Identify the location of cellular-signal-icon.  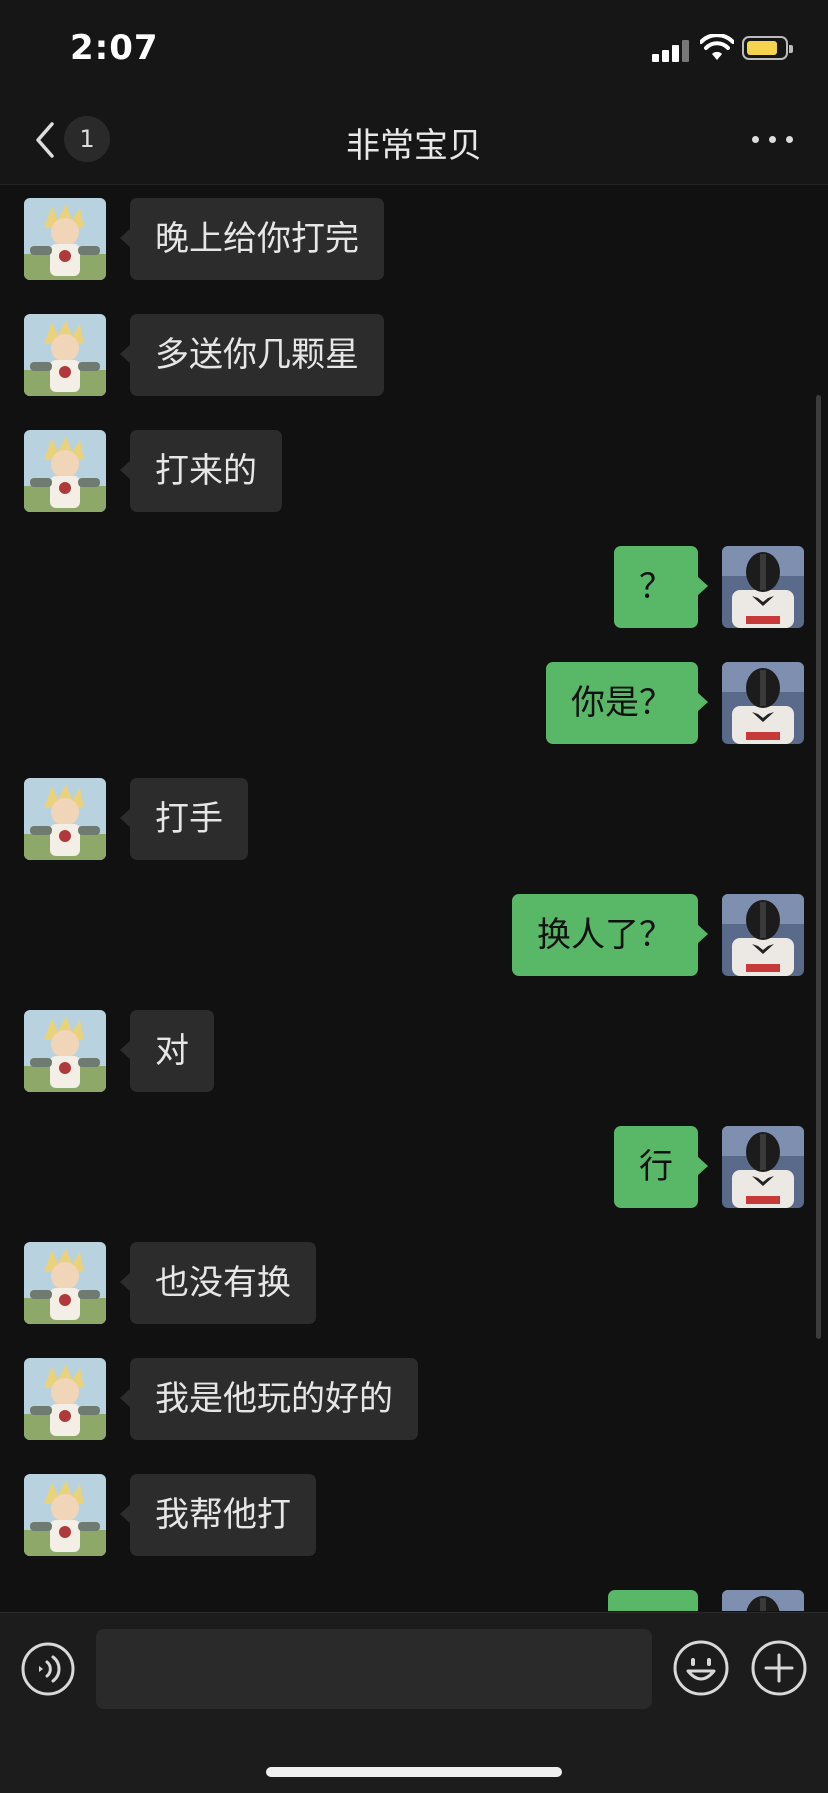
(672, 51).